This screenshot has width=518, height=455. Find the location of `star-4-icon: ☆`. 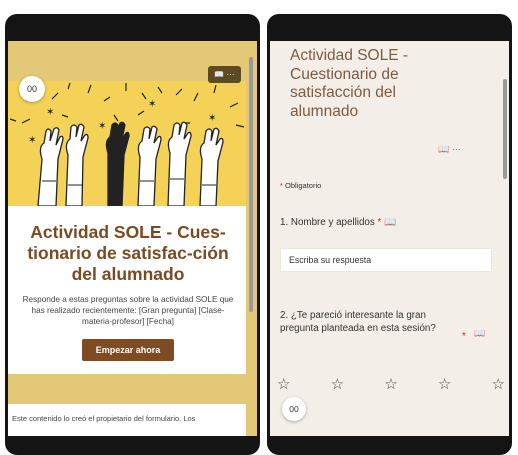

star-4-icon: ☆ is located at coordinates (444, 384).